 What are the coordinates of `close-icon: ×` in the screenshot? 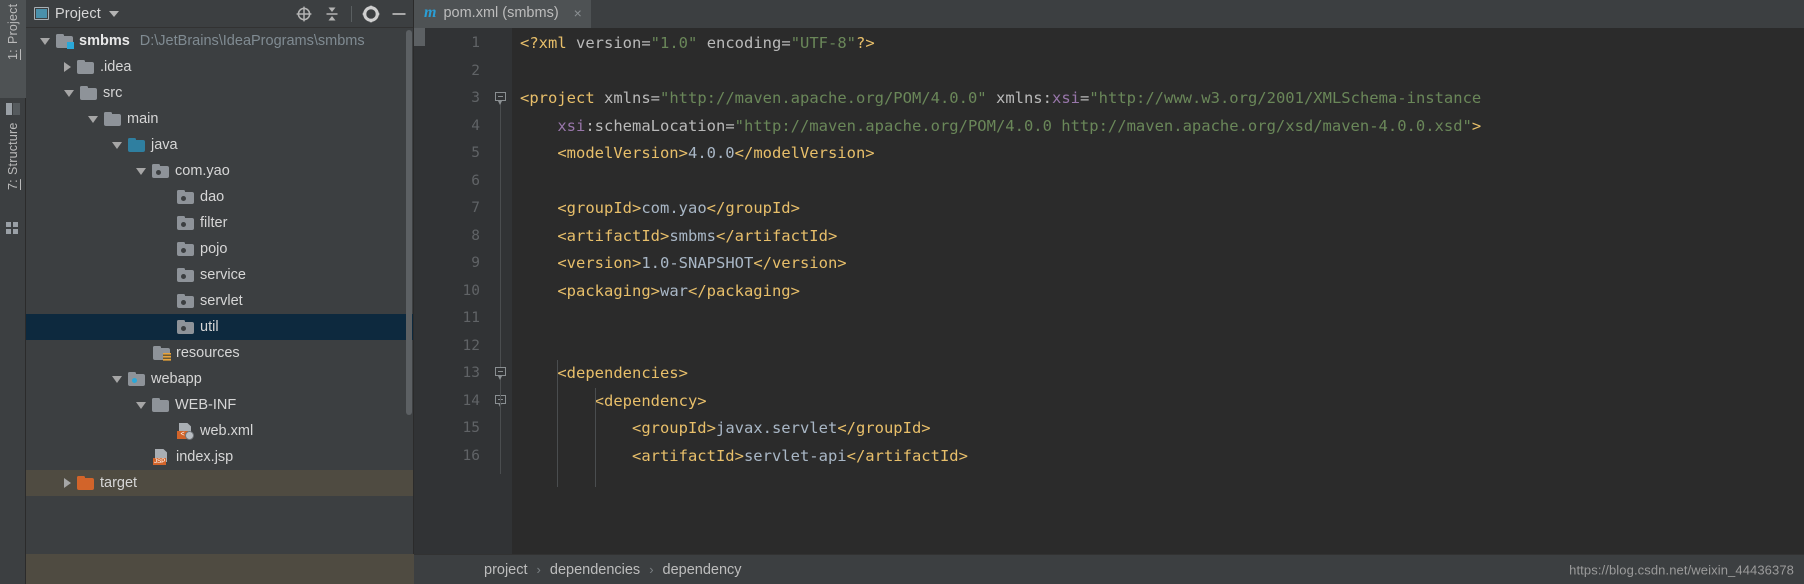 It's located at (578, 13).